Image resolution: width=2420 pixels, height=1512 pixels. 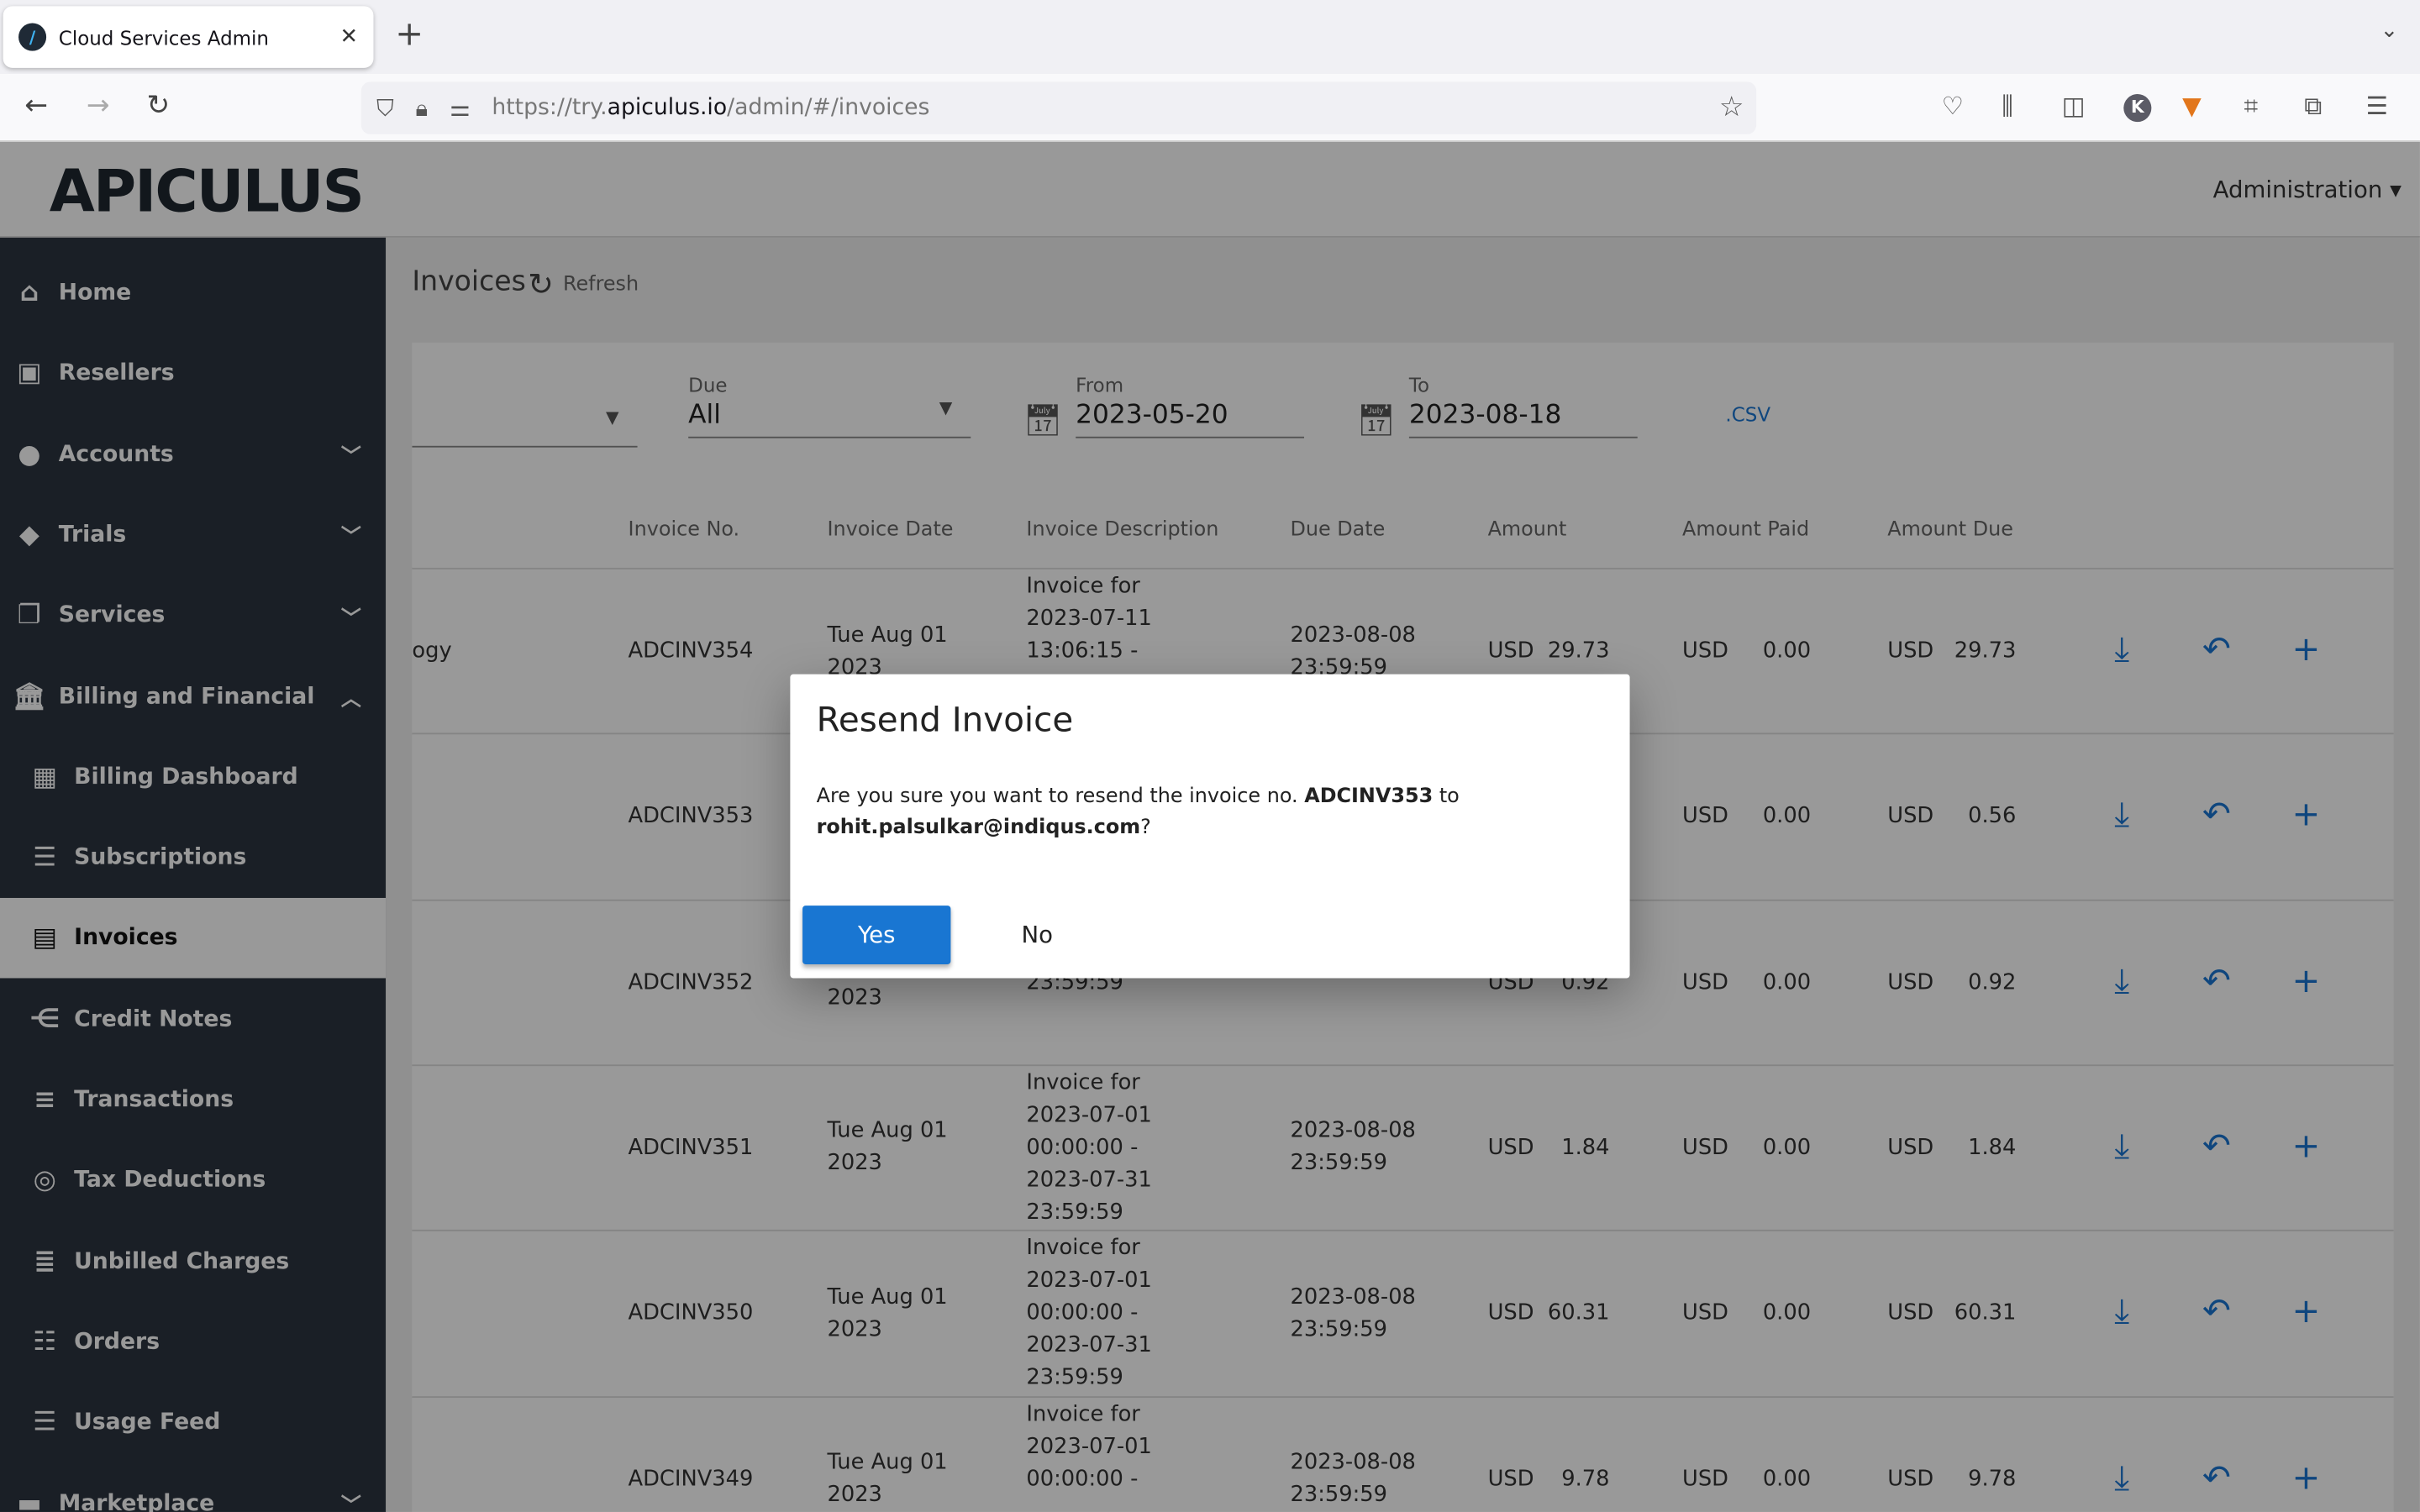 What do you see at coordinates (98, 106) in the screenshot?
I see `forward-icon: →` at bounding box center [98, 106].